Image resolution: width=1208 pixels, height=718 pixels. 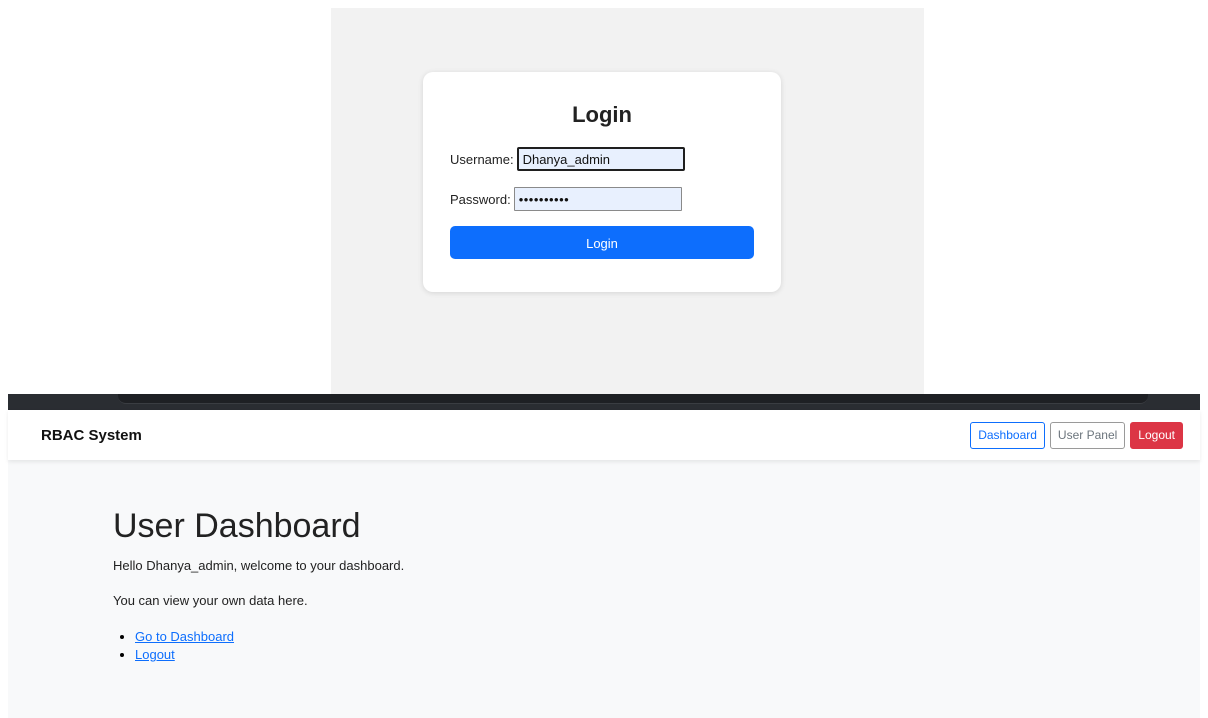 What do you see at coordinates (480, 199) in the screenshot?
I see `password-label: Password:` at bounding box center [480, 199].